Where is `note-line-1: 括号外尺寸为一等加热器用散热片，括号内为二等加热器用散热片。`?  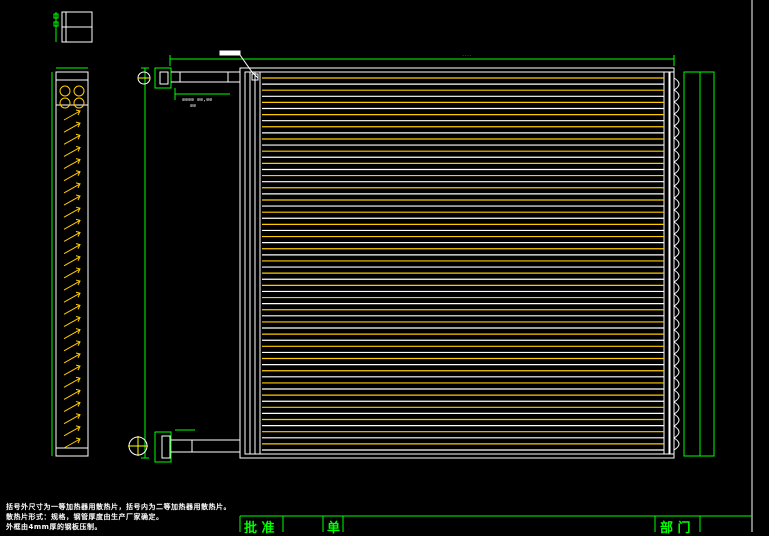
note-line-1: 括号外尺寸为一等加热器用散热片，括号内为二等加热器用散热片。 is located at coordinates (118, 507).